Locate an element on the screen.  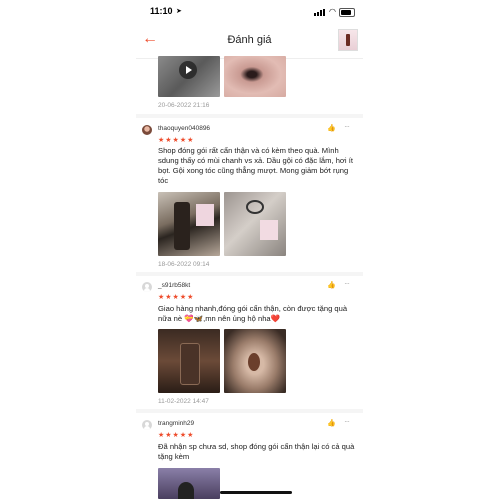
home-indicator is located at coordinates (256, 492).